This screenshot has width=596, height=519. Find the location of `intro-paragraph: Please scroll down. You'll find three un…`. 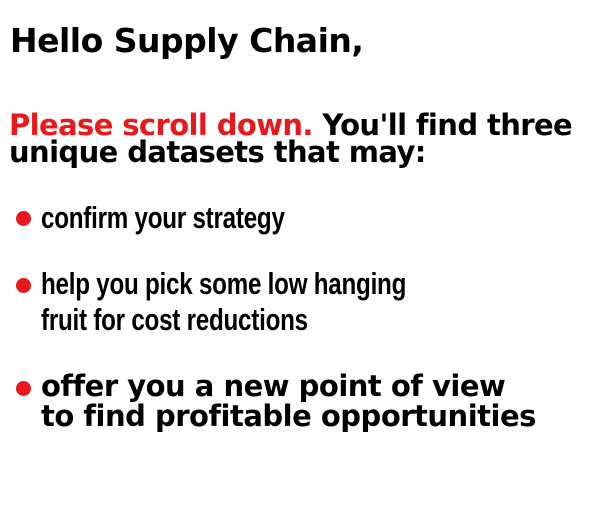

intro-paragraph: Please scroll down. You'll find three un… is located at coordinates (299, 139).